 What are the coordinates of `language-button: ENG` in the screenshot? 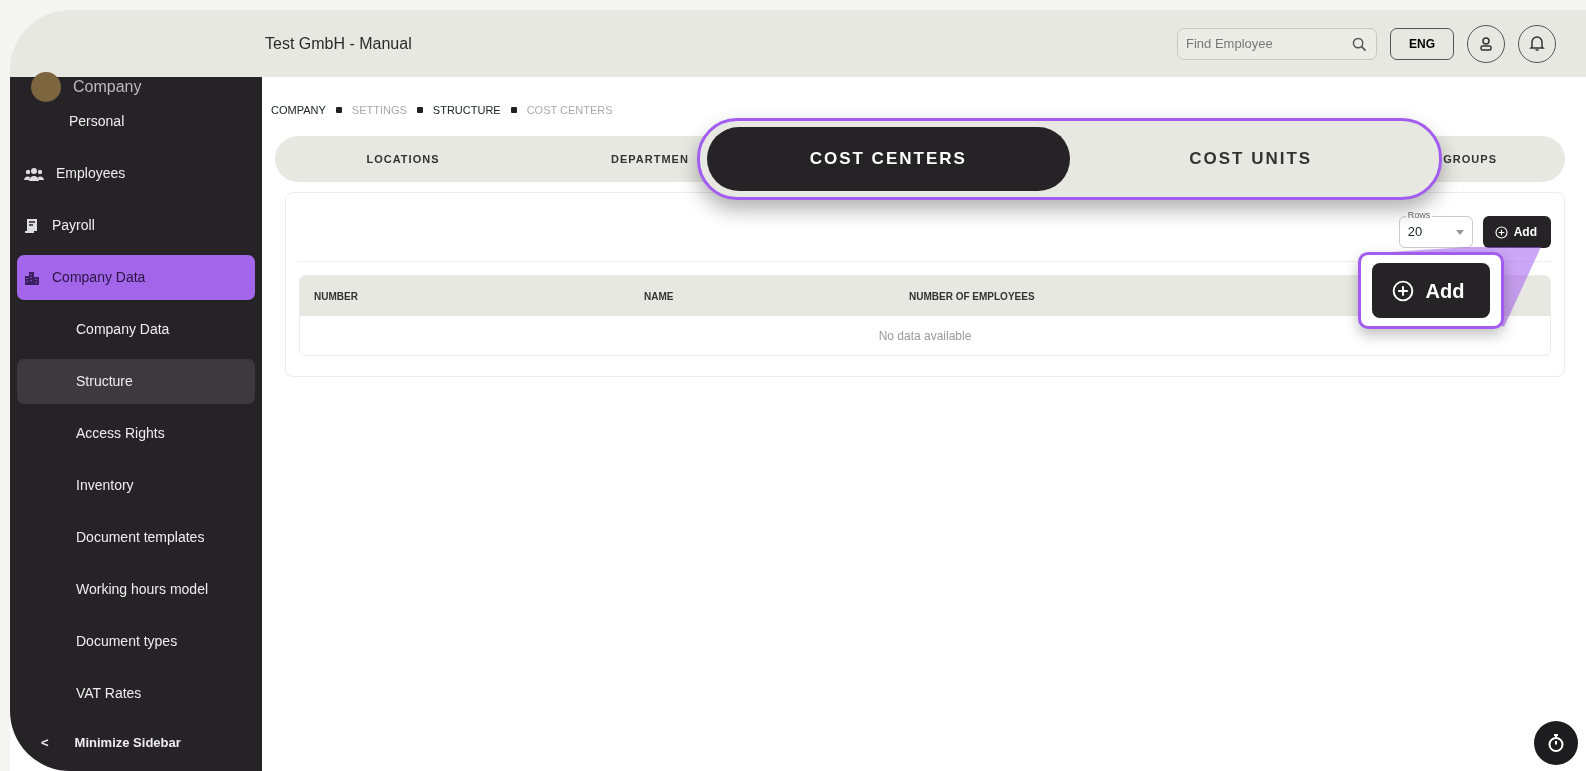 It's located at (1422, 43).